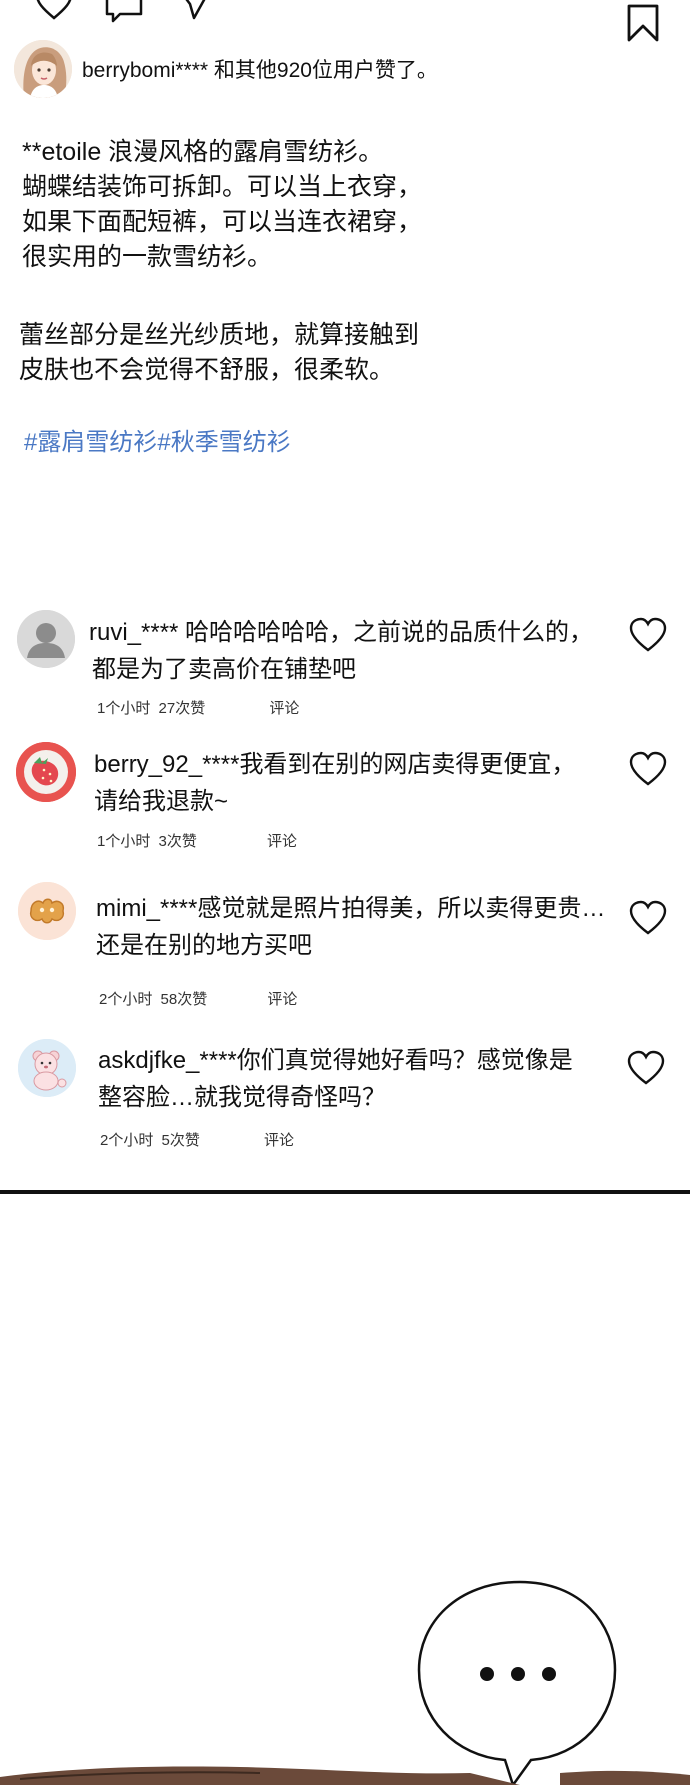 Image resolution: width=690 pixels, height=1790 pixels. What do you see at coordinates (133, 632) in the screenshot?
I see `comment-username: ruvi_****` at bounding box center [133, 632].